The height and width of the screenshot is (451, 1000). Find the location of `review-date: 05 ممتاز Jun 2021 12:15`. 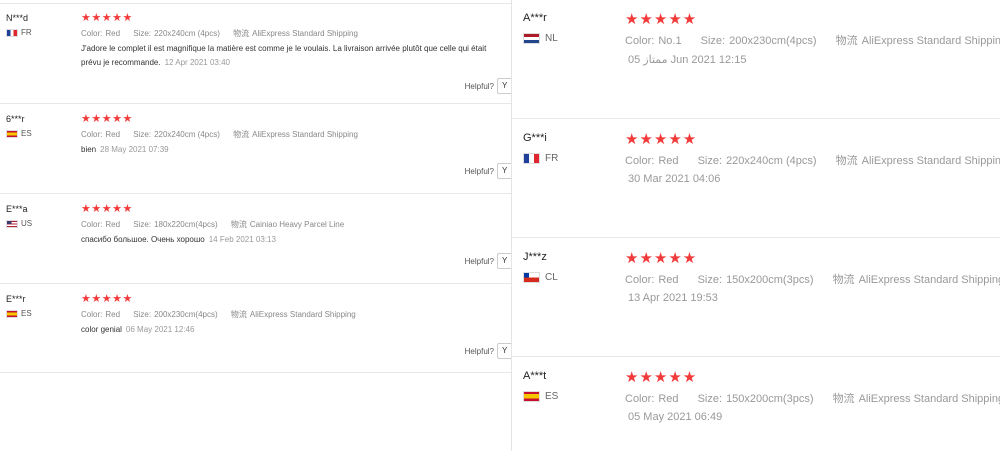

review-date: 05 ممتاز Jun 2021 12:15 is located at coordinates (687, 60).